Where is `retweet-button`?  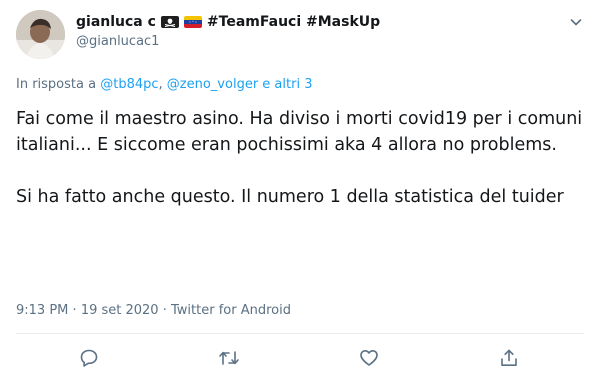 retweet-button is located at coordinates (229, 358).